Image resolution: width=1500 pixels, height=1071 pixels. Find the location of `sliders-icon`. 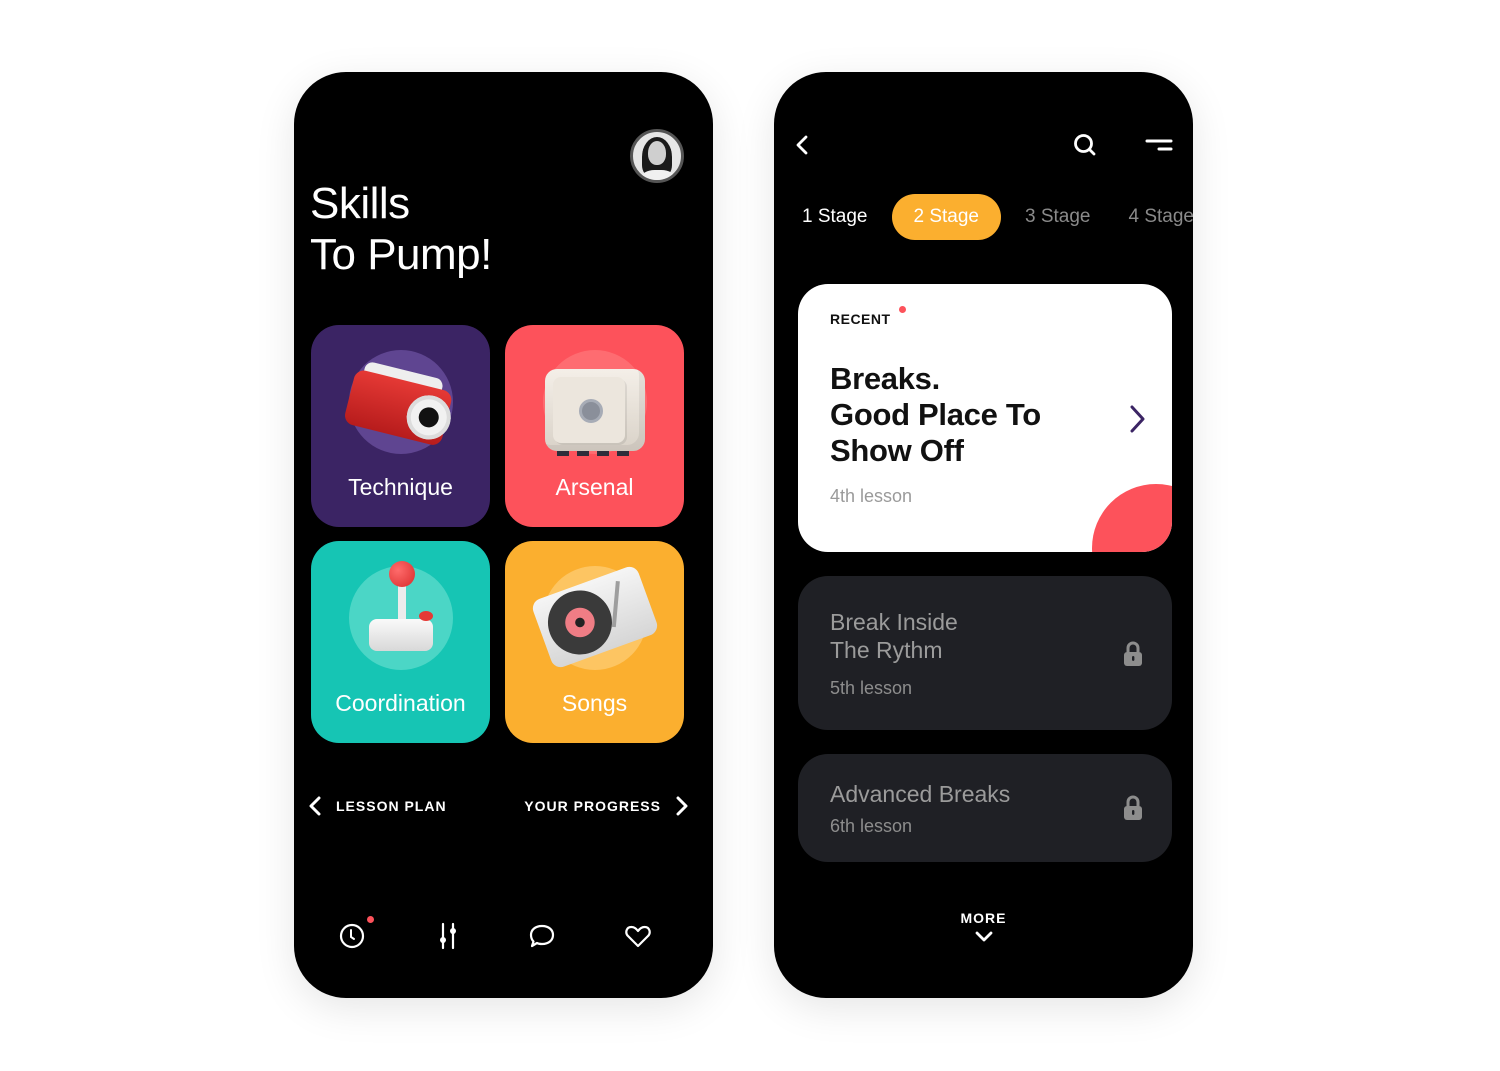

sliders-icon is located at coordinates (448, 936).